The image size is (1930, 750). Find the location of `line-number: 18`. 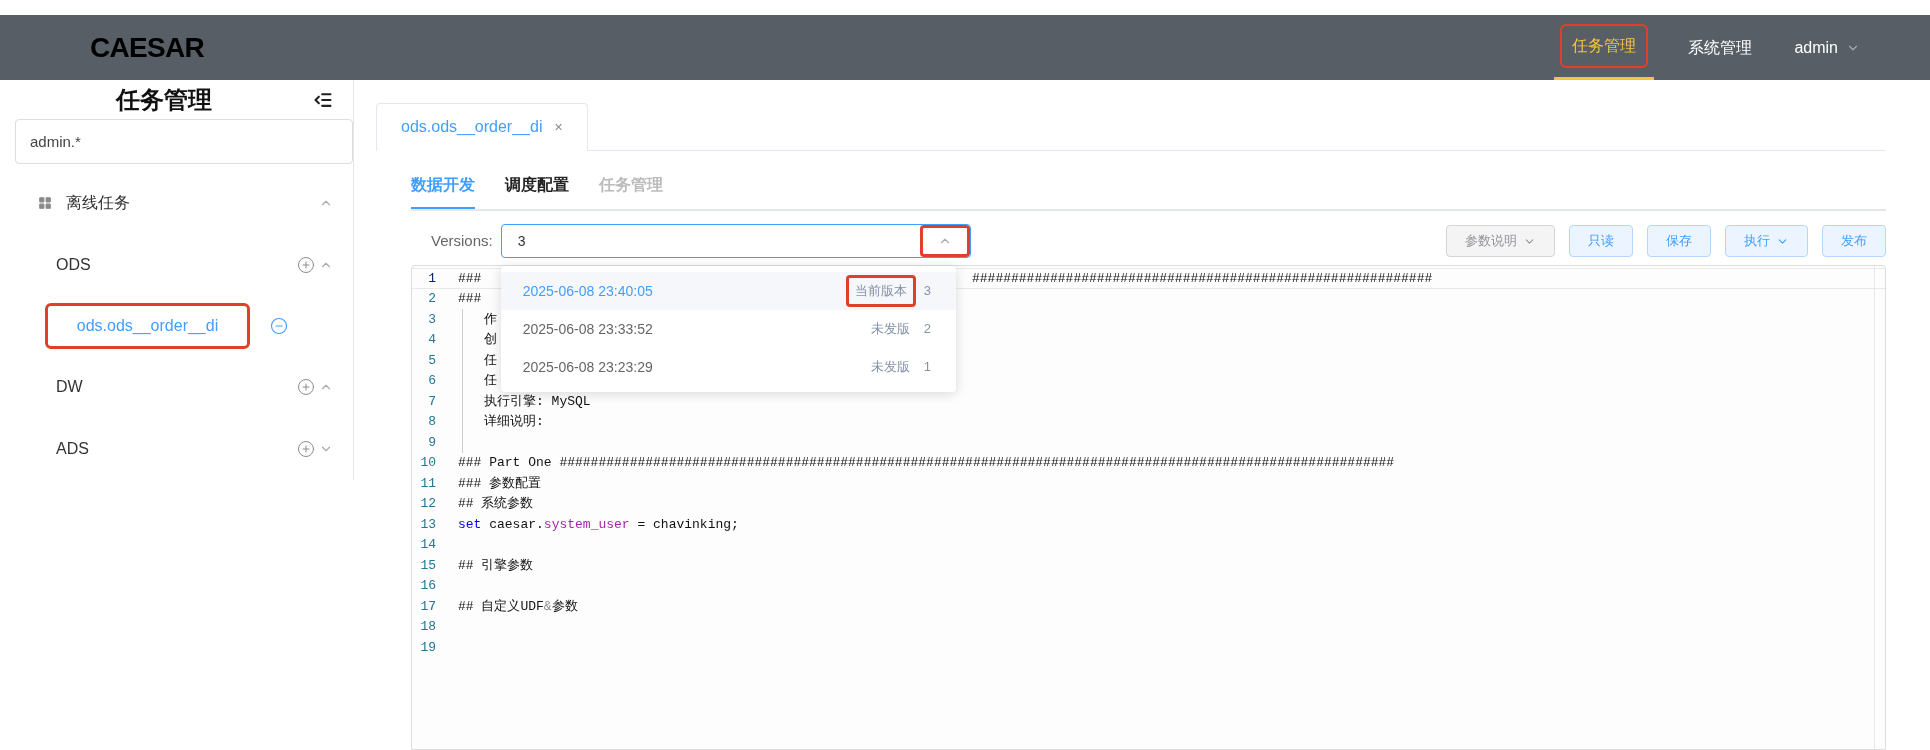

line-number: 18 is located at coordinates (427, 627).